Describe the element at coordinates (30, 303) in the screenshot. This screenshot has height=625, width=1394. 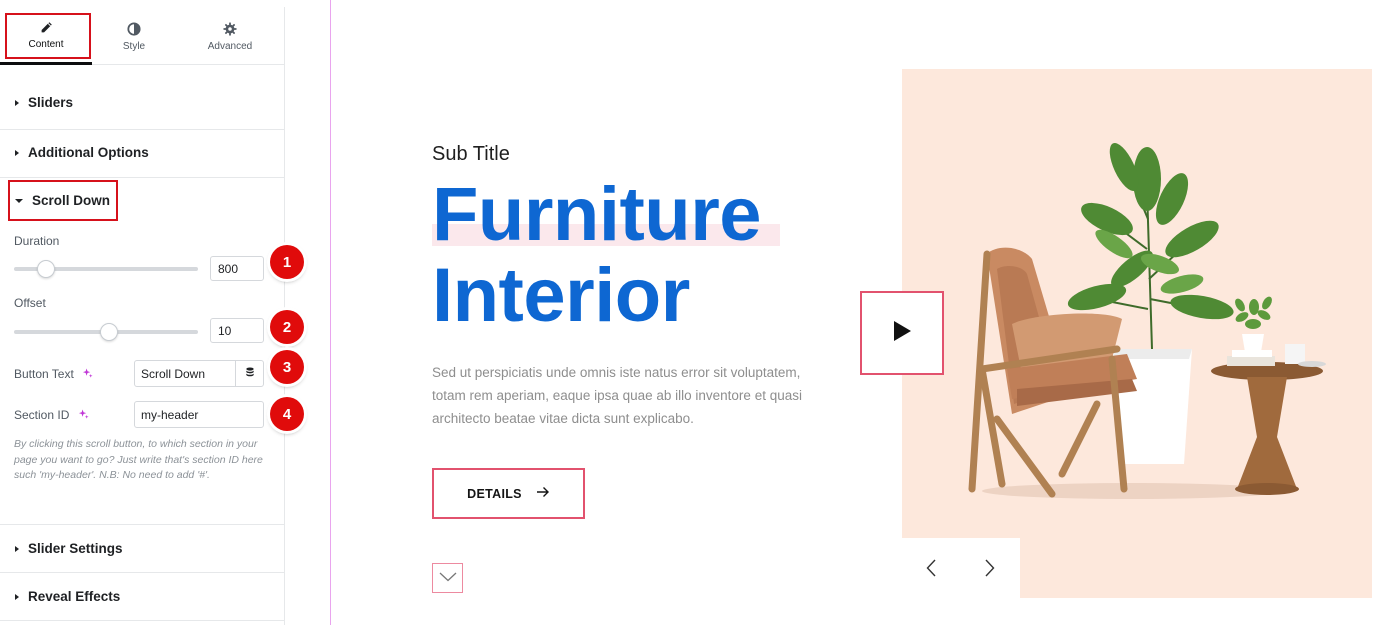
I see `offset-label: Offset` at that location.